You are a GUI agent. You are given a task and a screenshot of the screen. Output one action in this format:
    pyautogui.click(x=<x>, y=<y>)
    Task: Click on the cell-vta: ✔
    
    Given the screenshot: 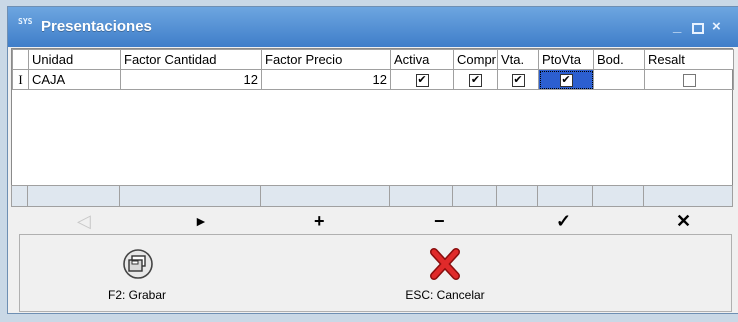 What is the action you would take?
    pyautogui.click(x=518, y=79)
    